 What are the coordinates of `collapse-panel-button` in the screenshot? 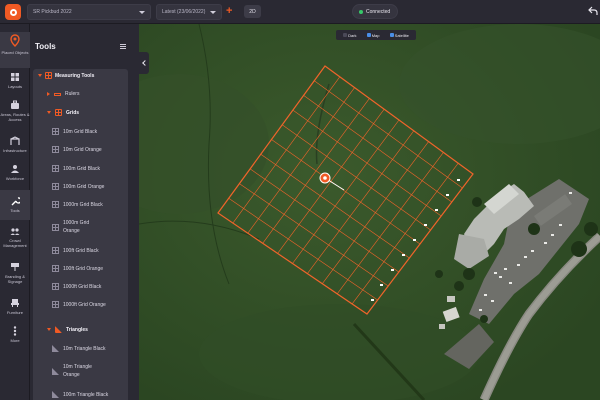 It's located at (144, 63).